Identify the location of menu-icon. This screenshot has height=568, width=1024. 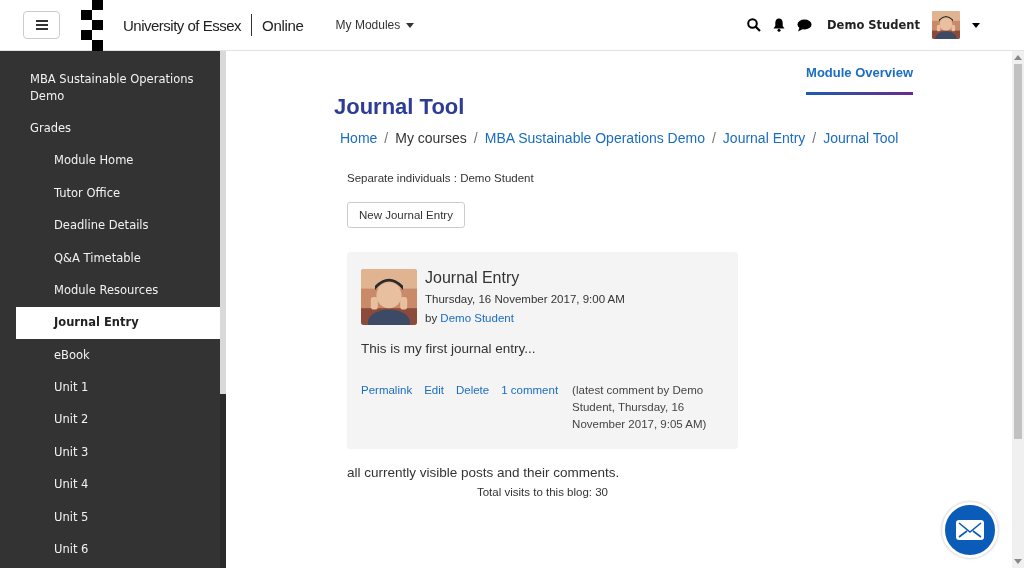
(41, 25).